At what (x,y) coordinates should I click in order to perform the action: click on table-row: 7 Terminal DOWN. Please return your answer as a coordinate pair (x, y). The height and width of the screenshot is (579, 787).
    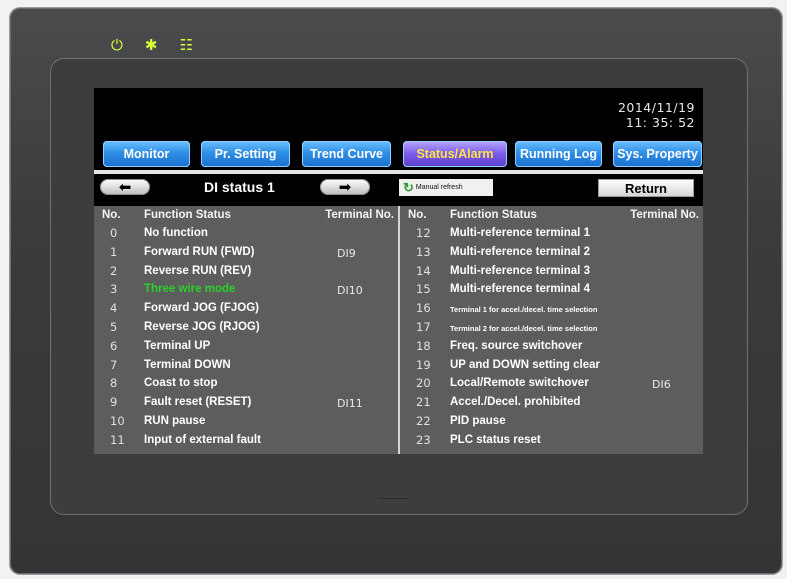
    Looking at the image, I should click on (246, 365).